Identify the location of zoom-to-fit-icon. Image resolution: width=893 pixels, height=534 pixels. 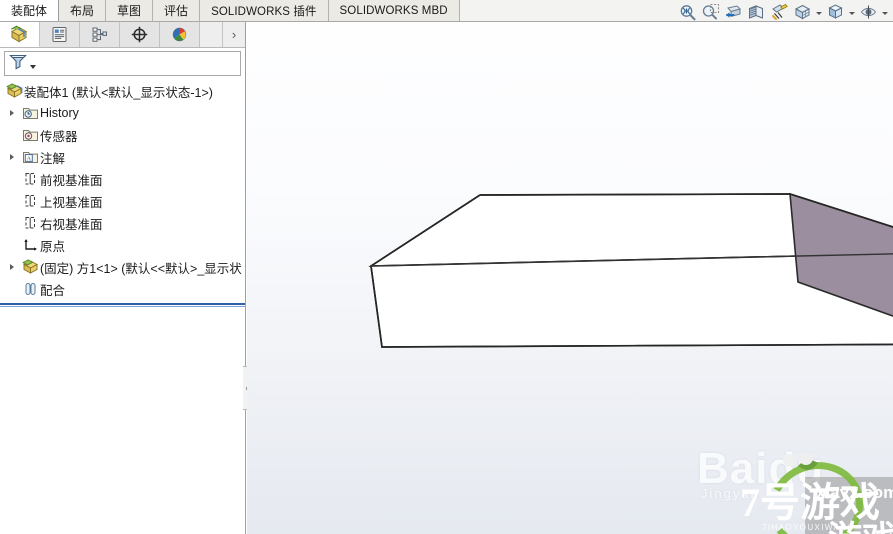
(687, 12).